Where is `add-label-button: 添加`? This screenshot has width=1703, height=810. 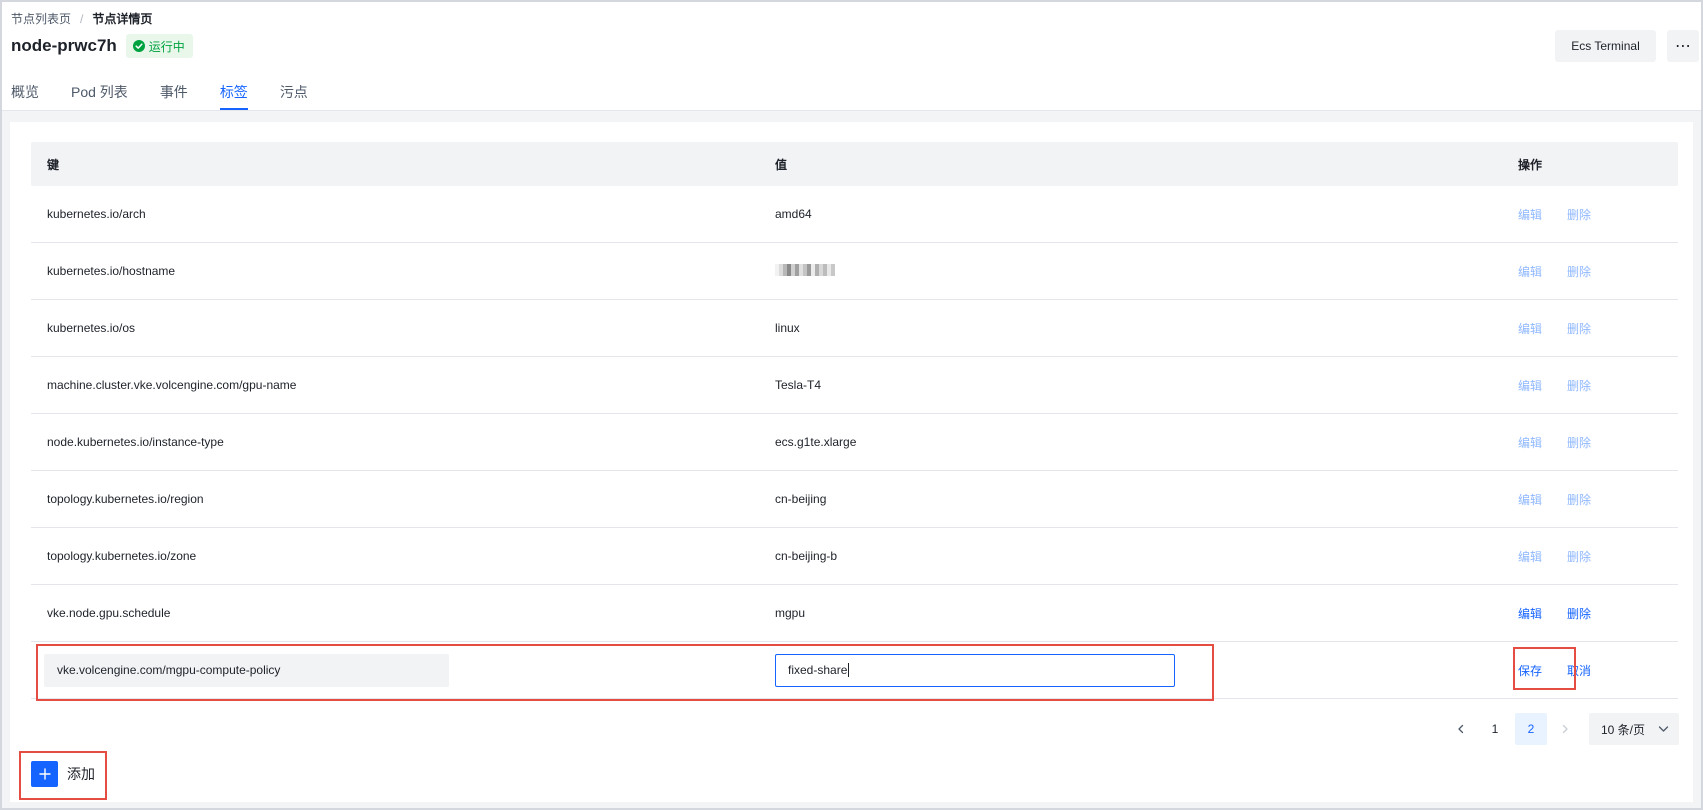 add-label-button: 添加 is located at coordinates (63, 774).